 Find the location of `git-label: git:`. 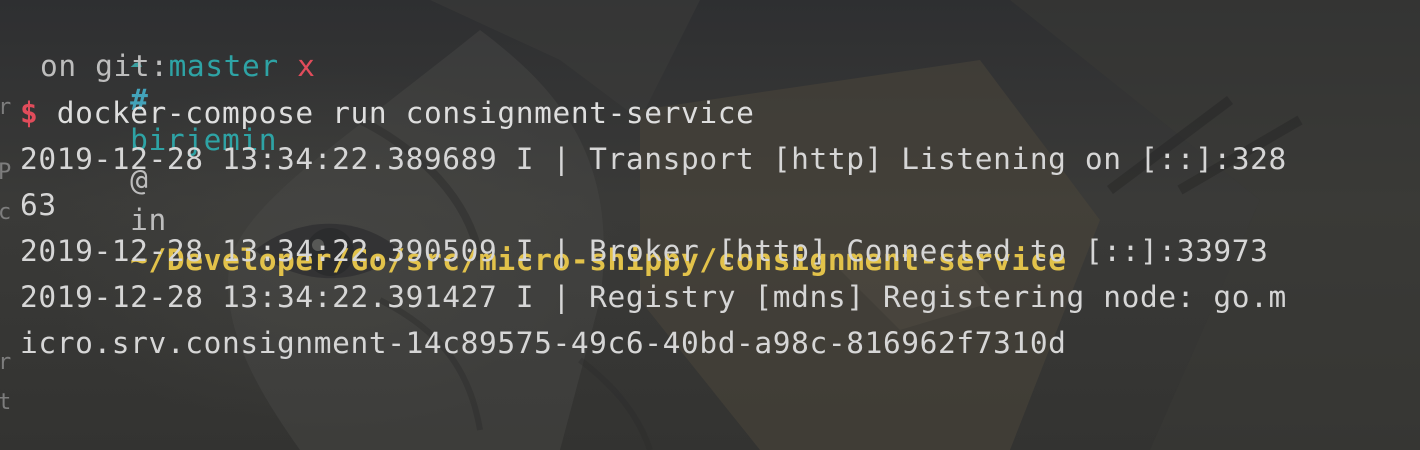

git-label: git: is located at coordinates (132, 66).